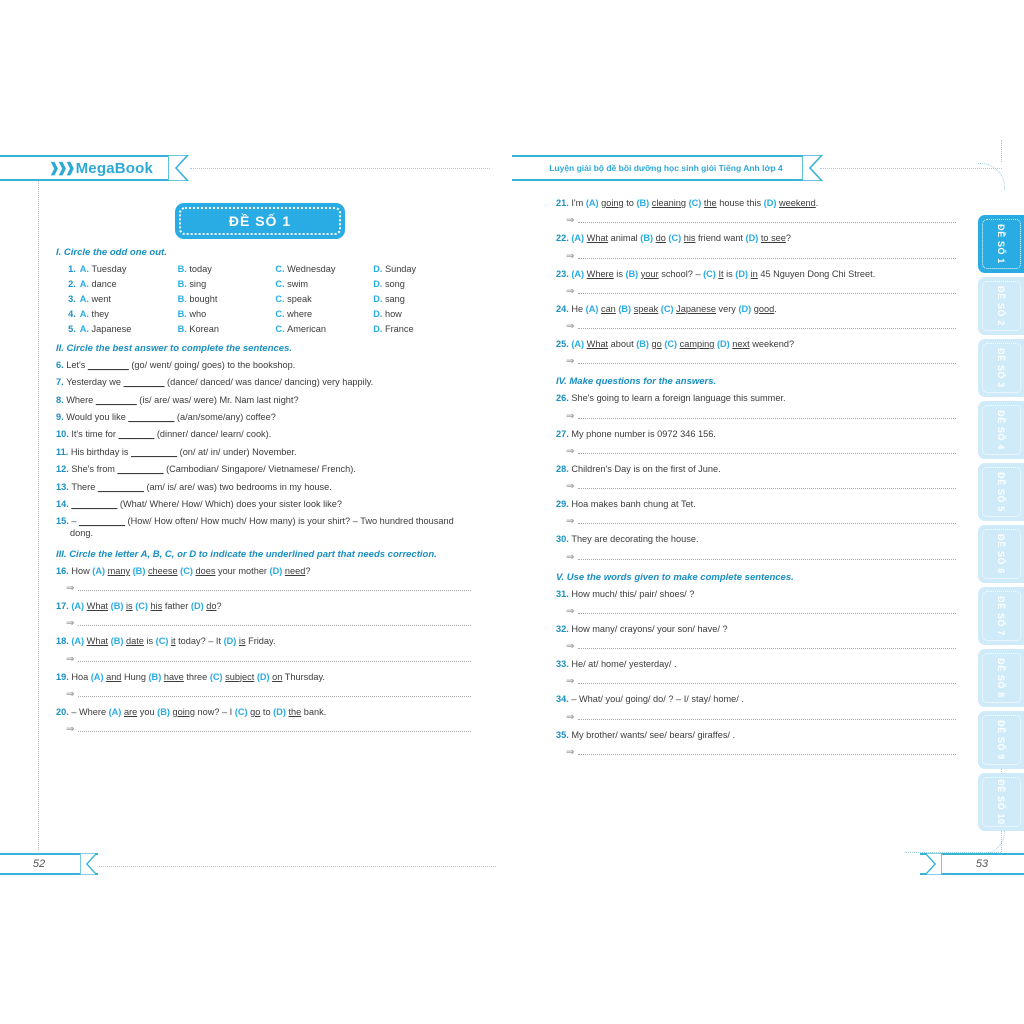 The image size is (1024, 1024). What do you see at coordinates (649, 628) in the screenshot?
I see `question-text: How many/ crayons/ your son/ have/ ?` at bounding box center [649, 628].